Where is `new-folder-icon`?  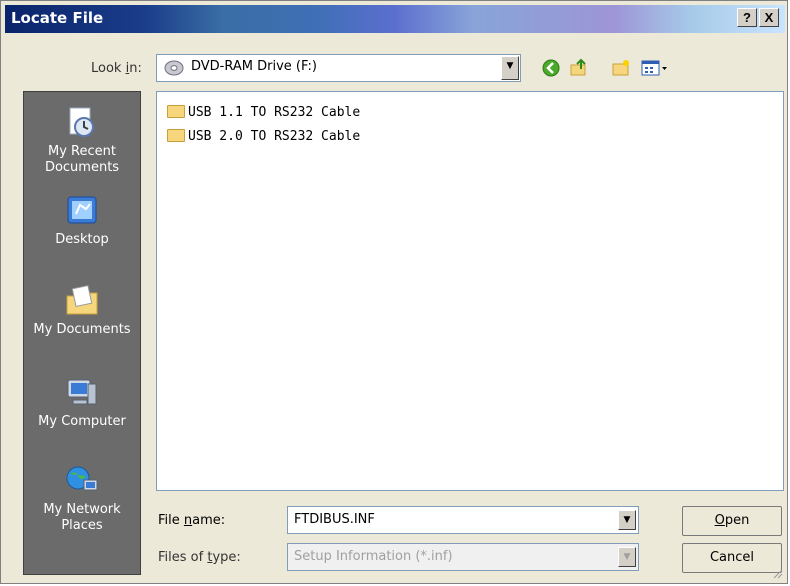 new-folder-icon is located at coordinates (621, 68).